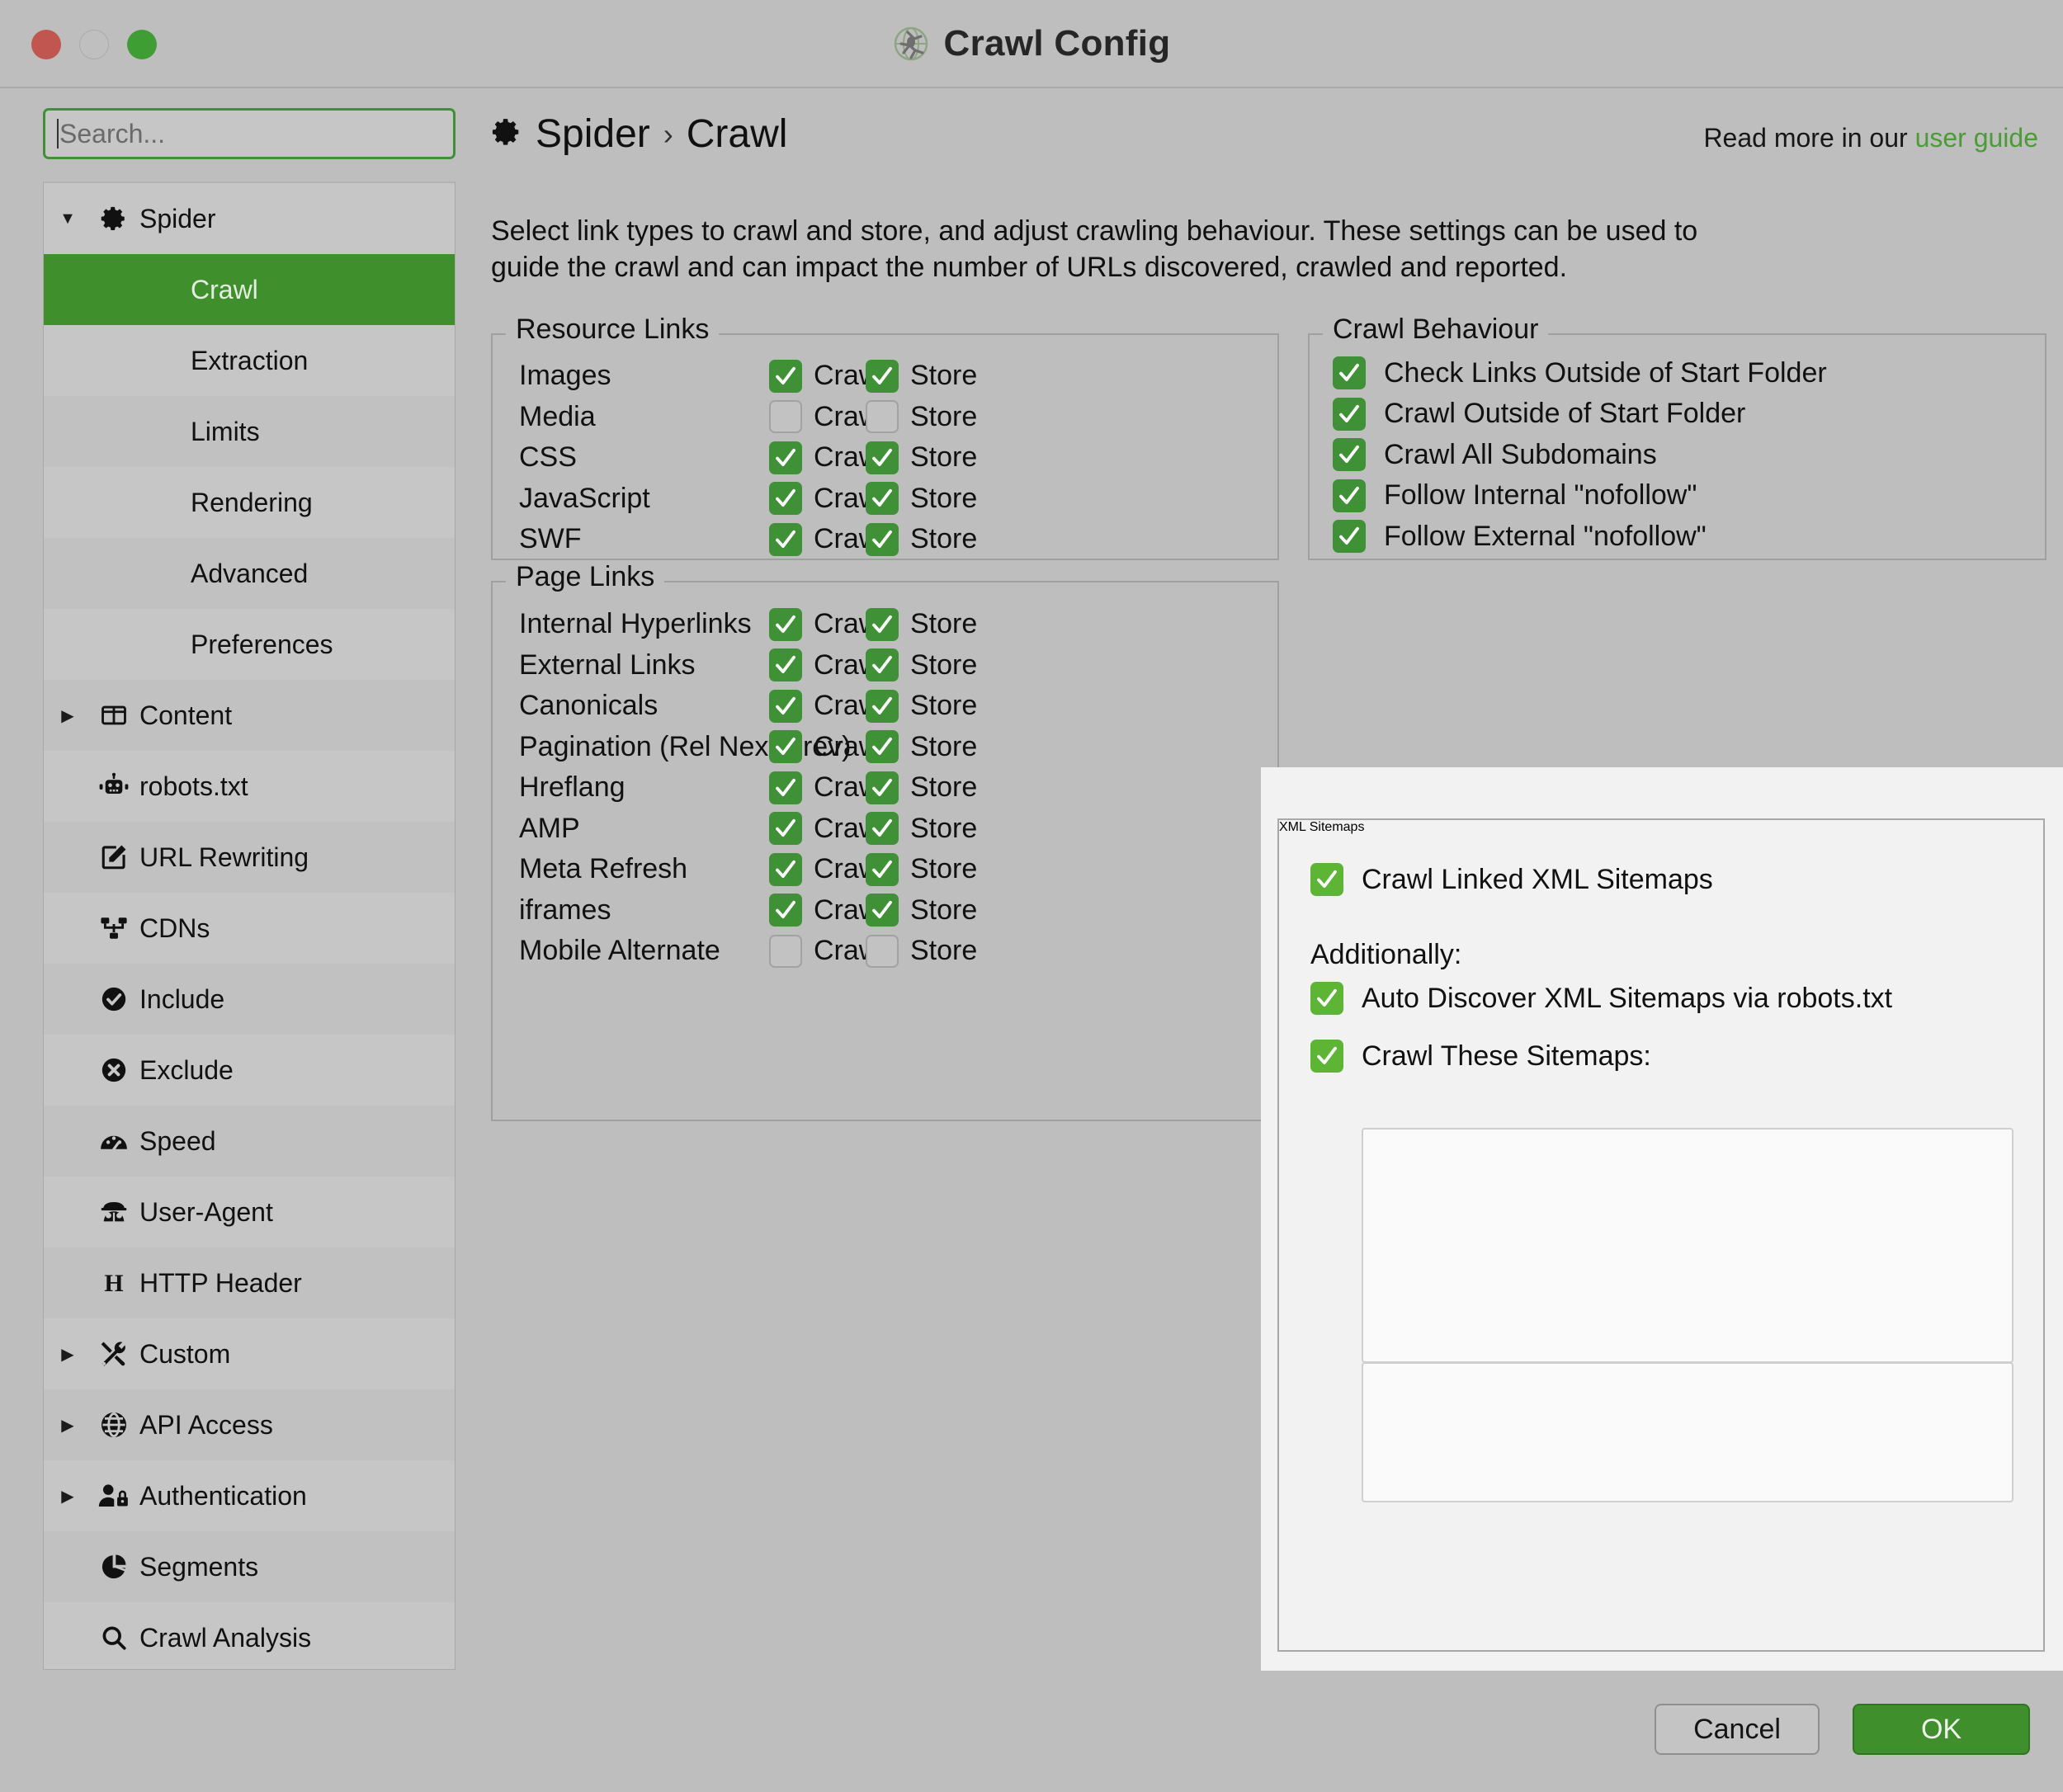  Describe the element at coordinates (786, 539) in the screenshot. I see `resource-link-crawl-checkbox-swf` at that location.